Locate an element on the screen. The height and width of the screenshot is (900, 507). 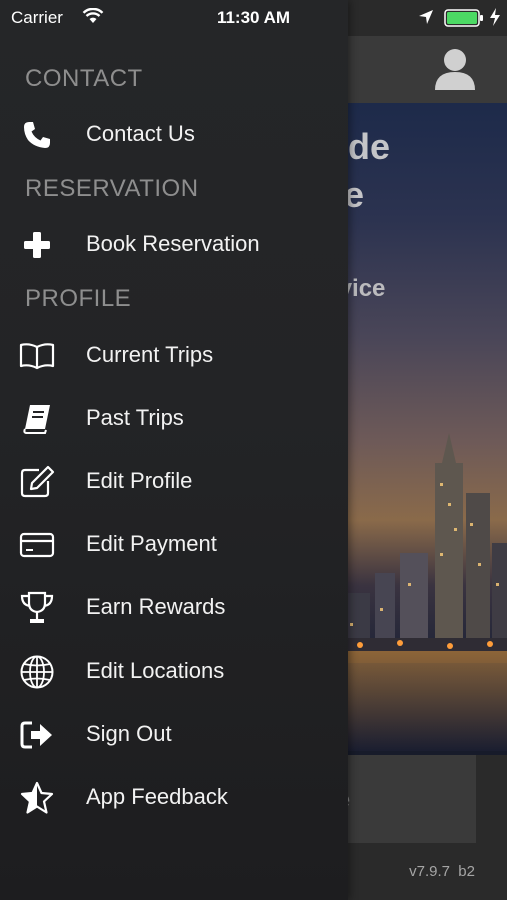
menu-item-contact-us: Contact Us is located at coordinates (174, 135).